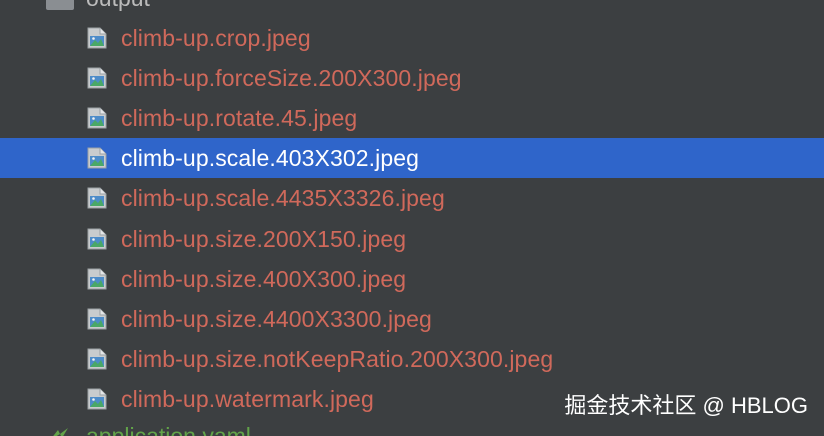 The height and width of the screenshot is (436, 824). I want to click on tree-file-row: climb-up.forceSize.200X300.jpeg, so click(412, 78).